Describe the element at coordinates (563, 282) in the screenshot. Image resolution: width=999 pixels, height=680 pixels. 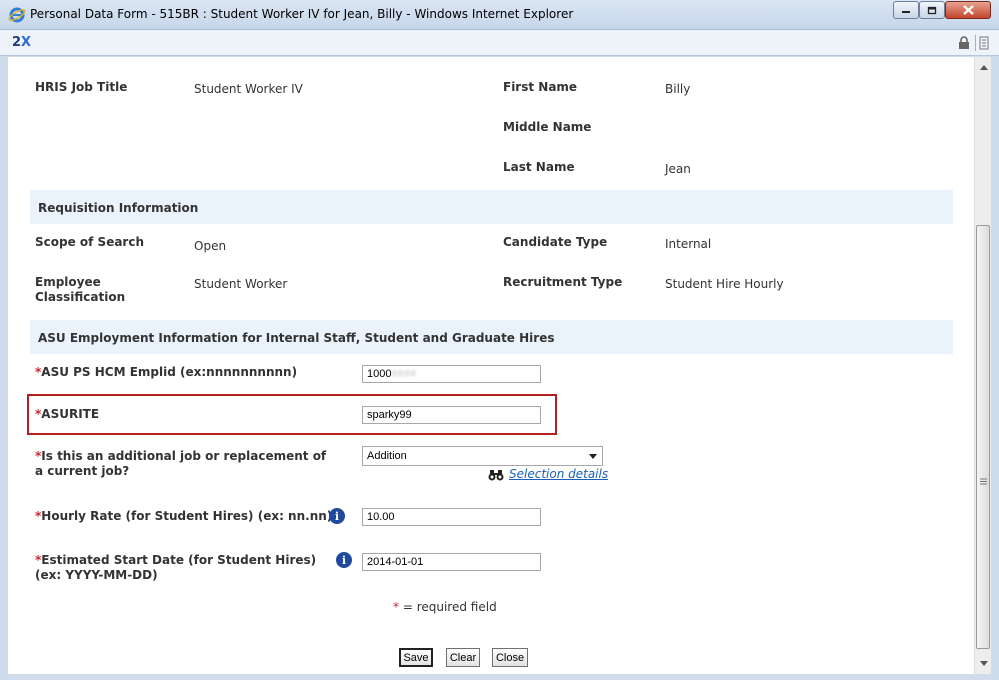
I see `recruitment-type-label: Recruitment Type` at that location.